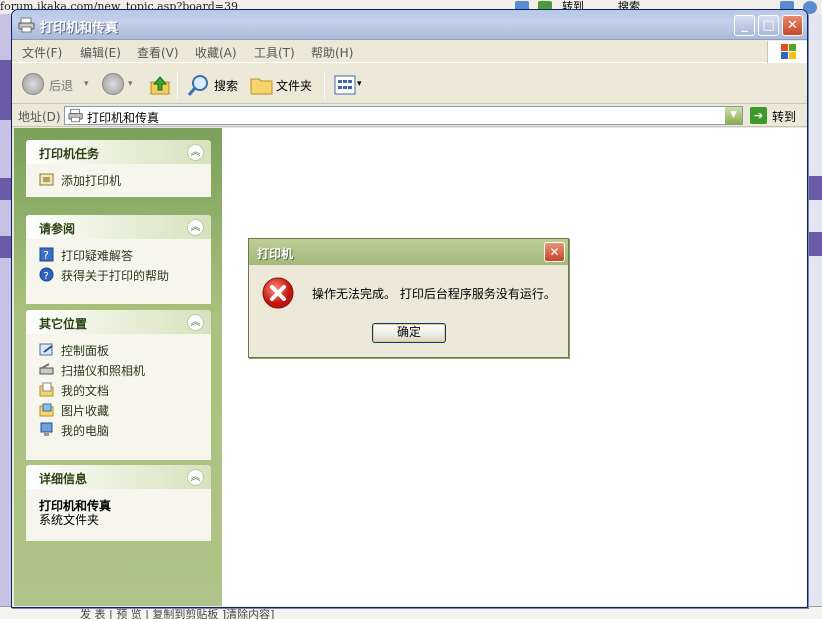  What do you see at coordinates (123, 118) in the screenshot?
I see `address-value: 打印机和传真` at bounding box center [123, 118].